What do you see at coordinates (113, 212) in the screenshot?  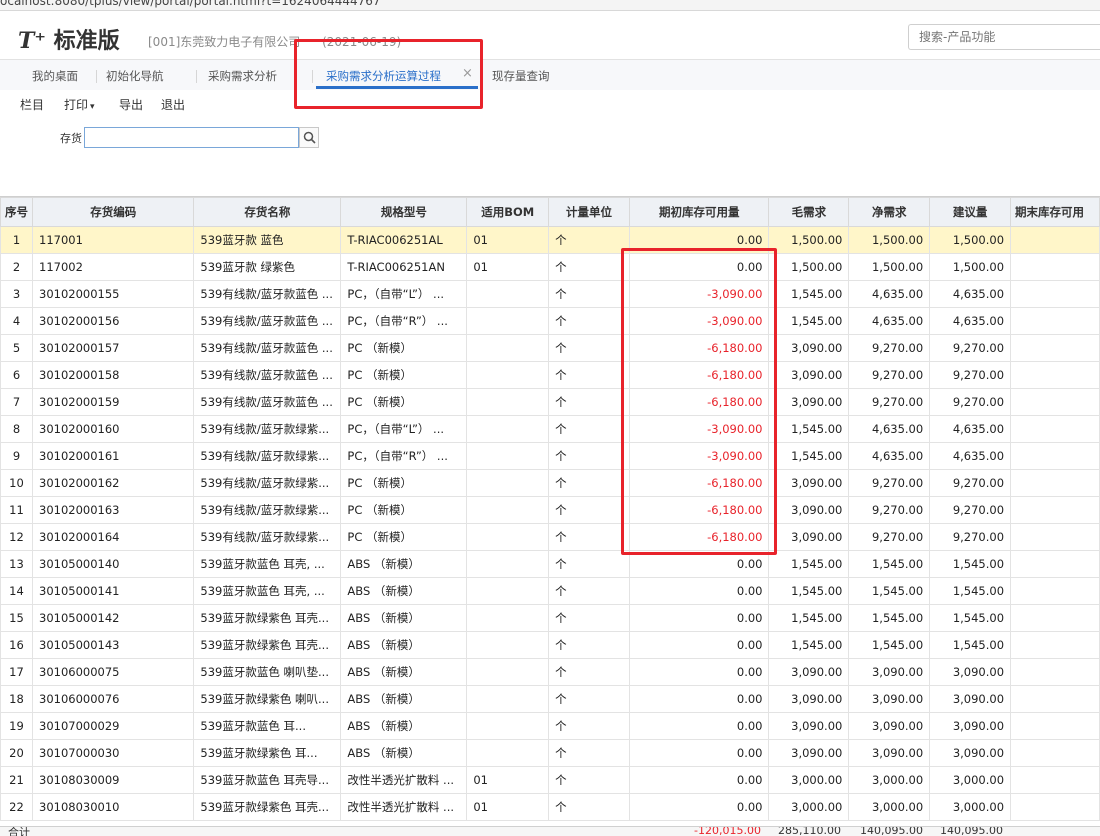 I see `col-header: 存货编码` at bounding box center [113, 212].